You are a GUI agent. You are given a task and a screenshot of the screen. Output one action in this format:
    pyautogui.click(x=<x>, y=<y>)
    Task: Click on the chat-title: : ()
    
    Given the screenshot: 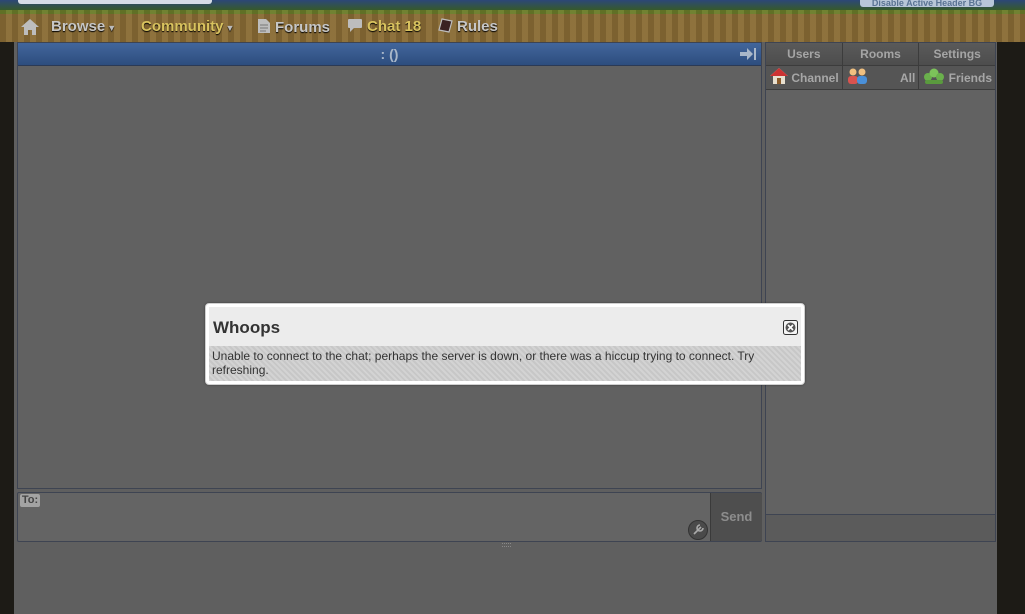 What is the action you would take?
    pyautogui.click(x=389, y=54)
    